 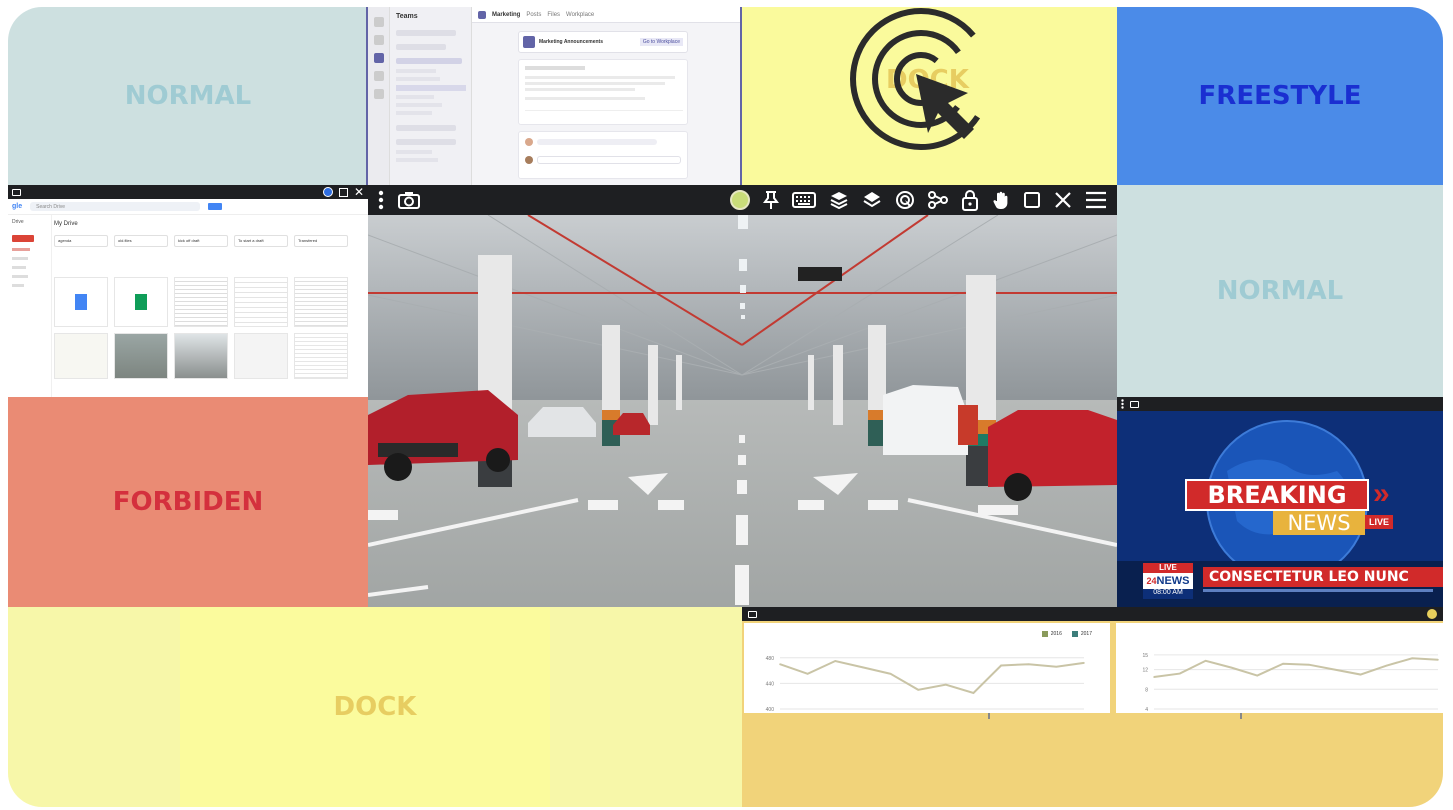 What do you see at coordinates (580, 15) in the screenshot?
I see `tab-workplace: Workplace` at bounding box center [580, 15].